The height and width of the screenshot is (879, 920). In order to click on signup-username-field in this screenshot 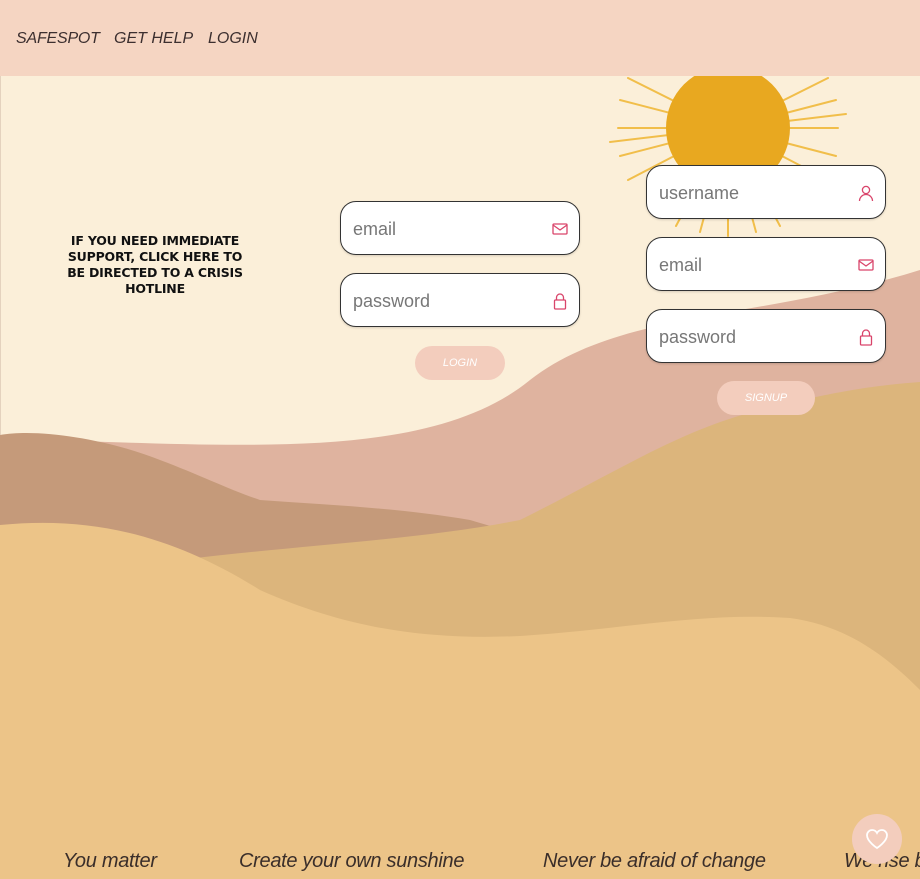, I will do `click(766, 192)`.